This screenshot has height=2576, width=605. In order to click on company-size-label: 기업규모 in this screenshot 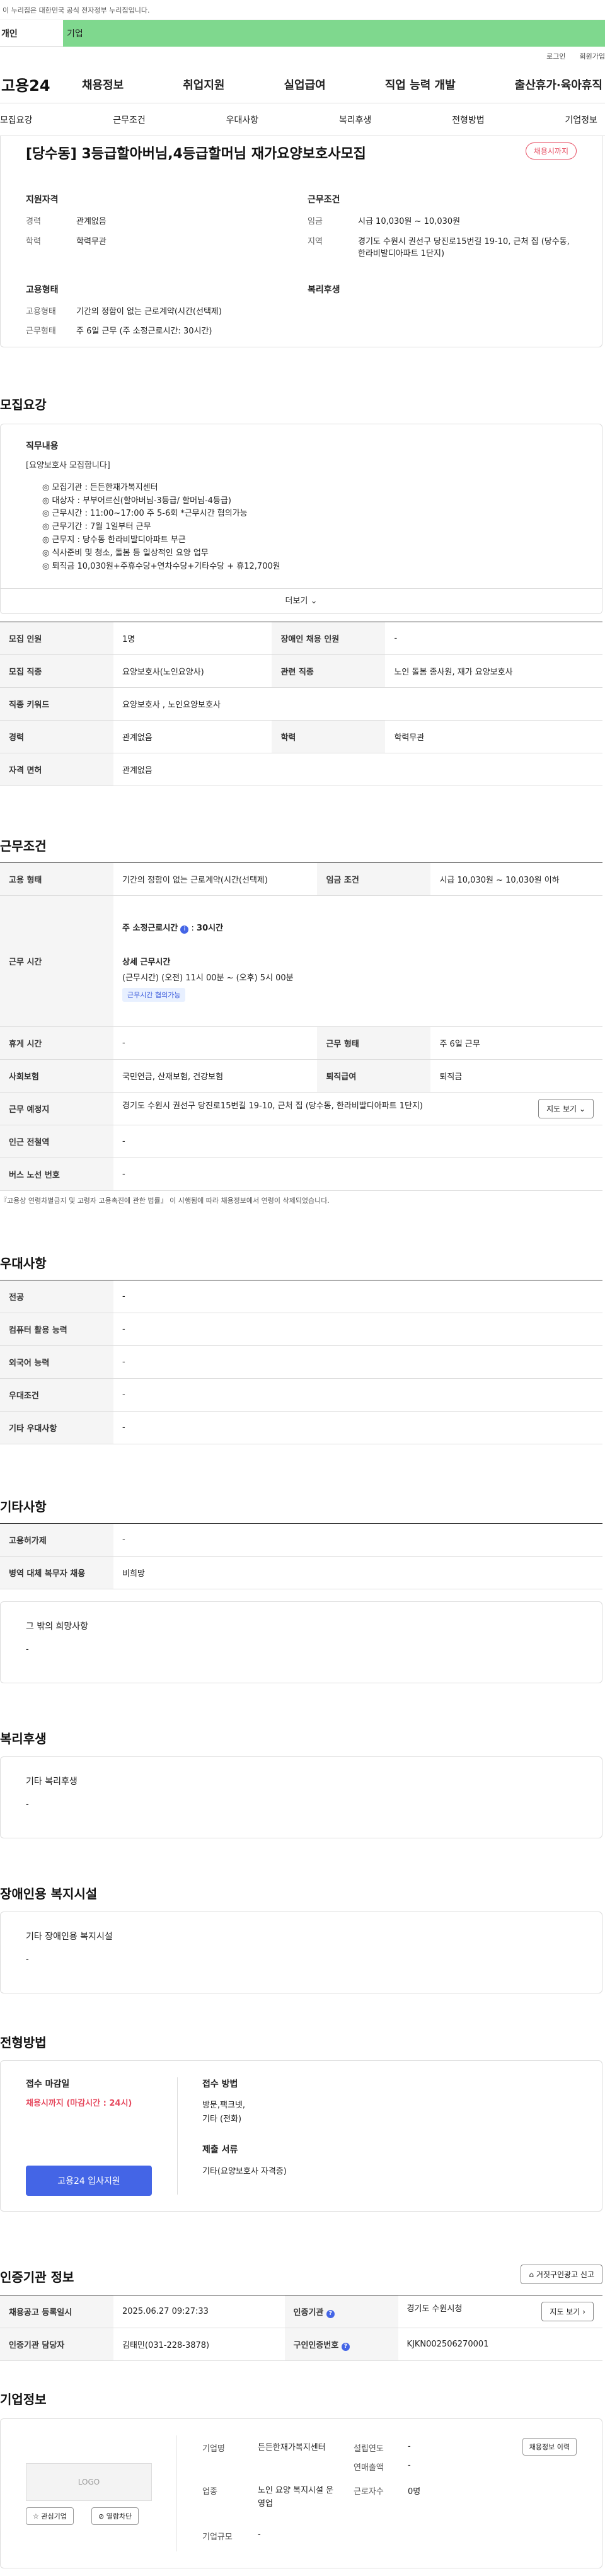, I will do `click(218, 2537)`.